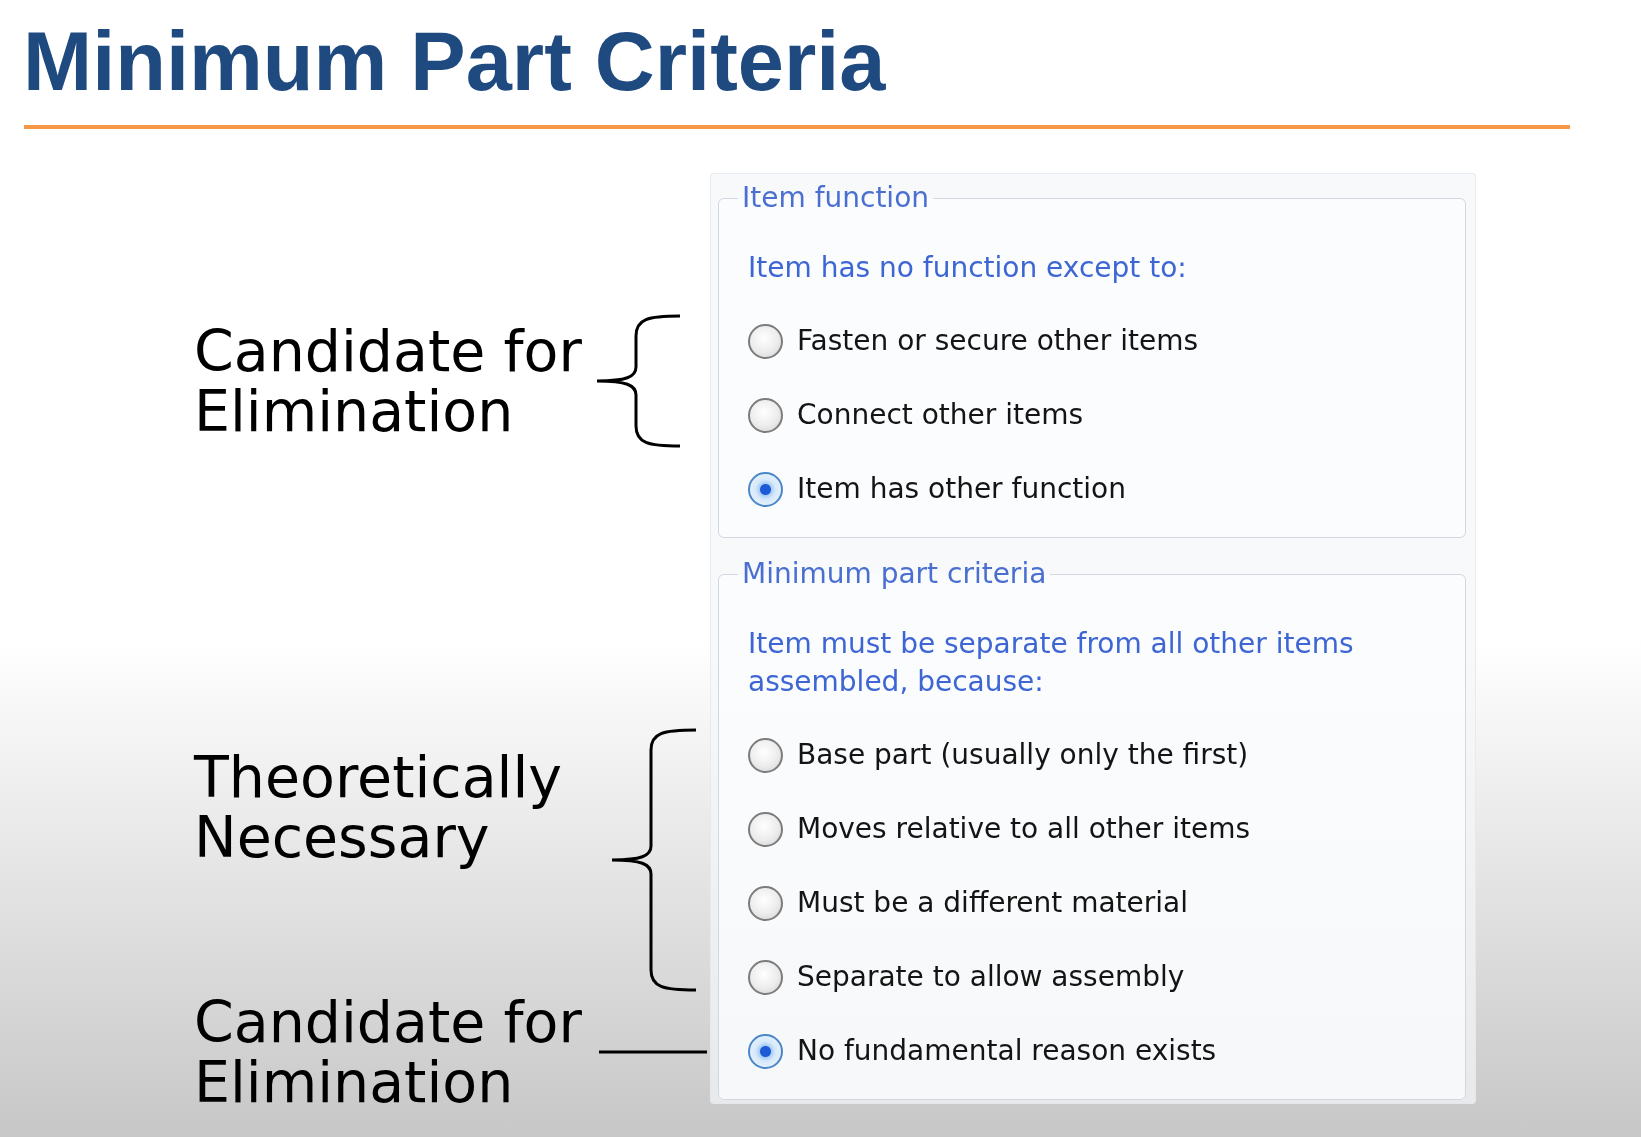 Image resolution: width=1641 pixels, height=1137 pixels. I want to click on group-legend: Minimum part criteria, so click(894, 574).